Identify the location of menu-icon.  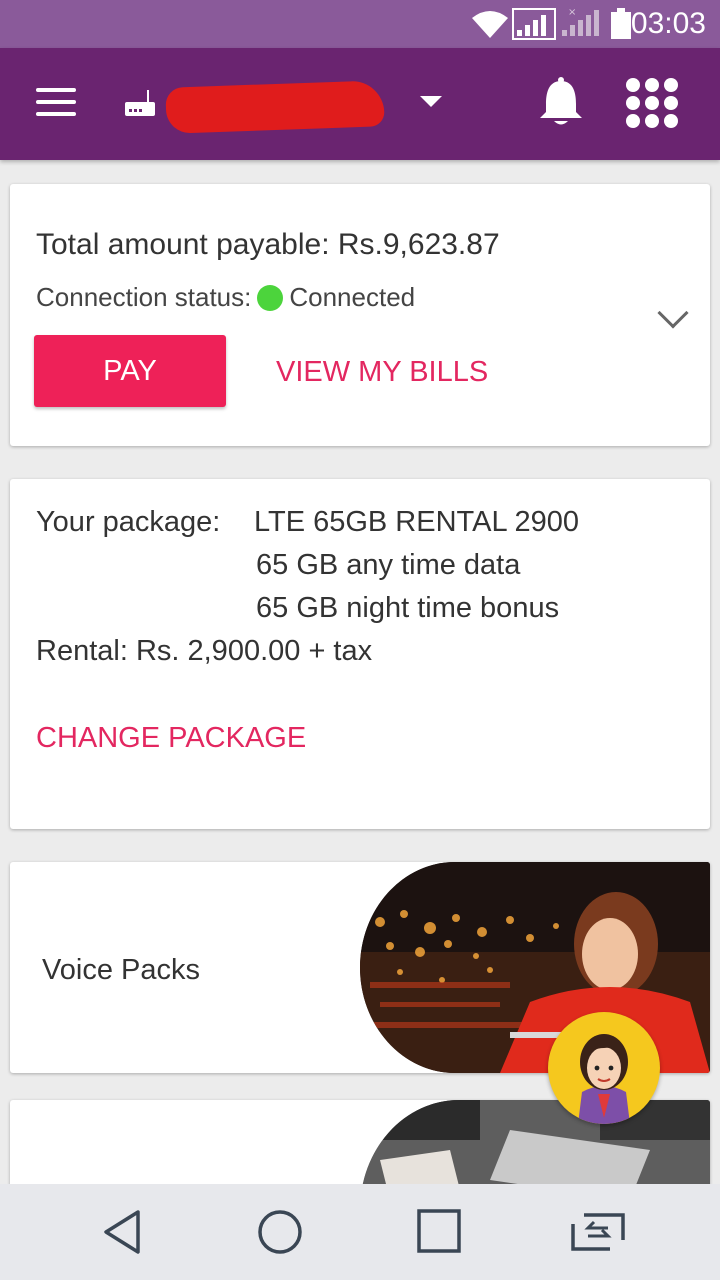
(56, 104).